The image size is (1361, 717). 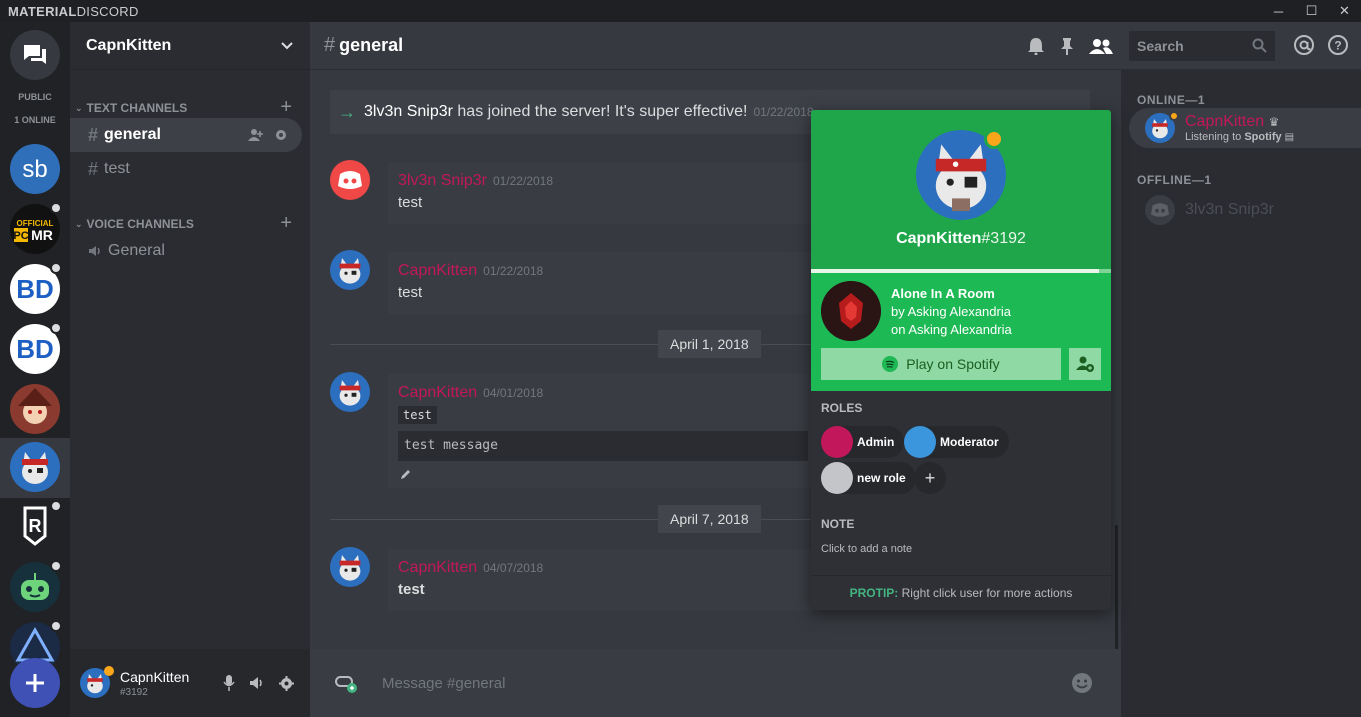 What do you see at coordinates (190, 107) in the screenshot?
I see `category-text-channels: ⌄ TEXT CHANNELS +` at bounding box center [190, 107].